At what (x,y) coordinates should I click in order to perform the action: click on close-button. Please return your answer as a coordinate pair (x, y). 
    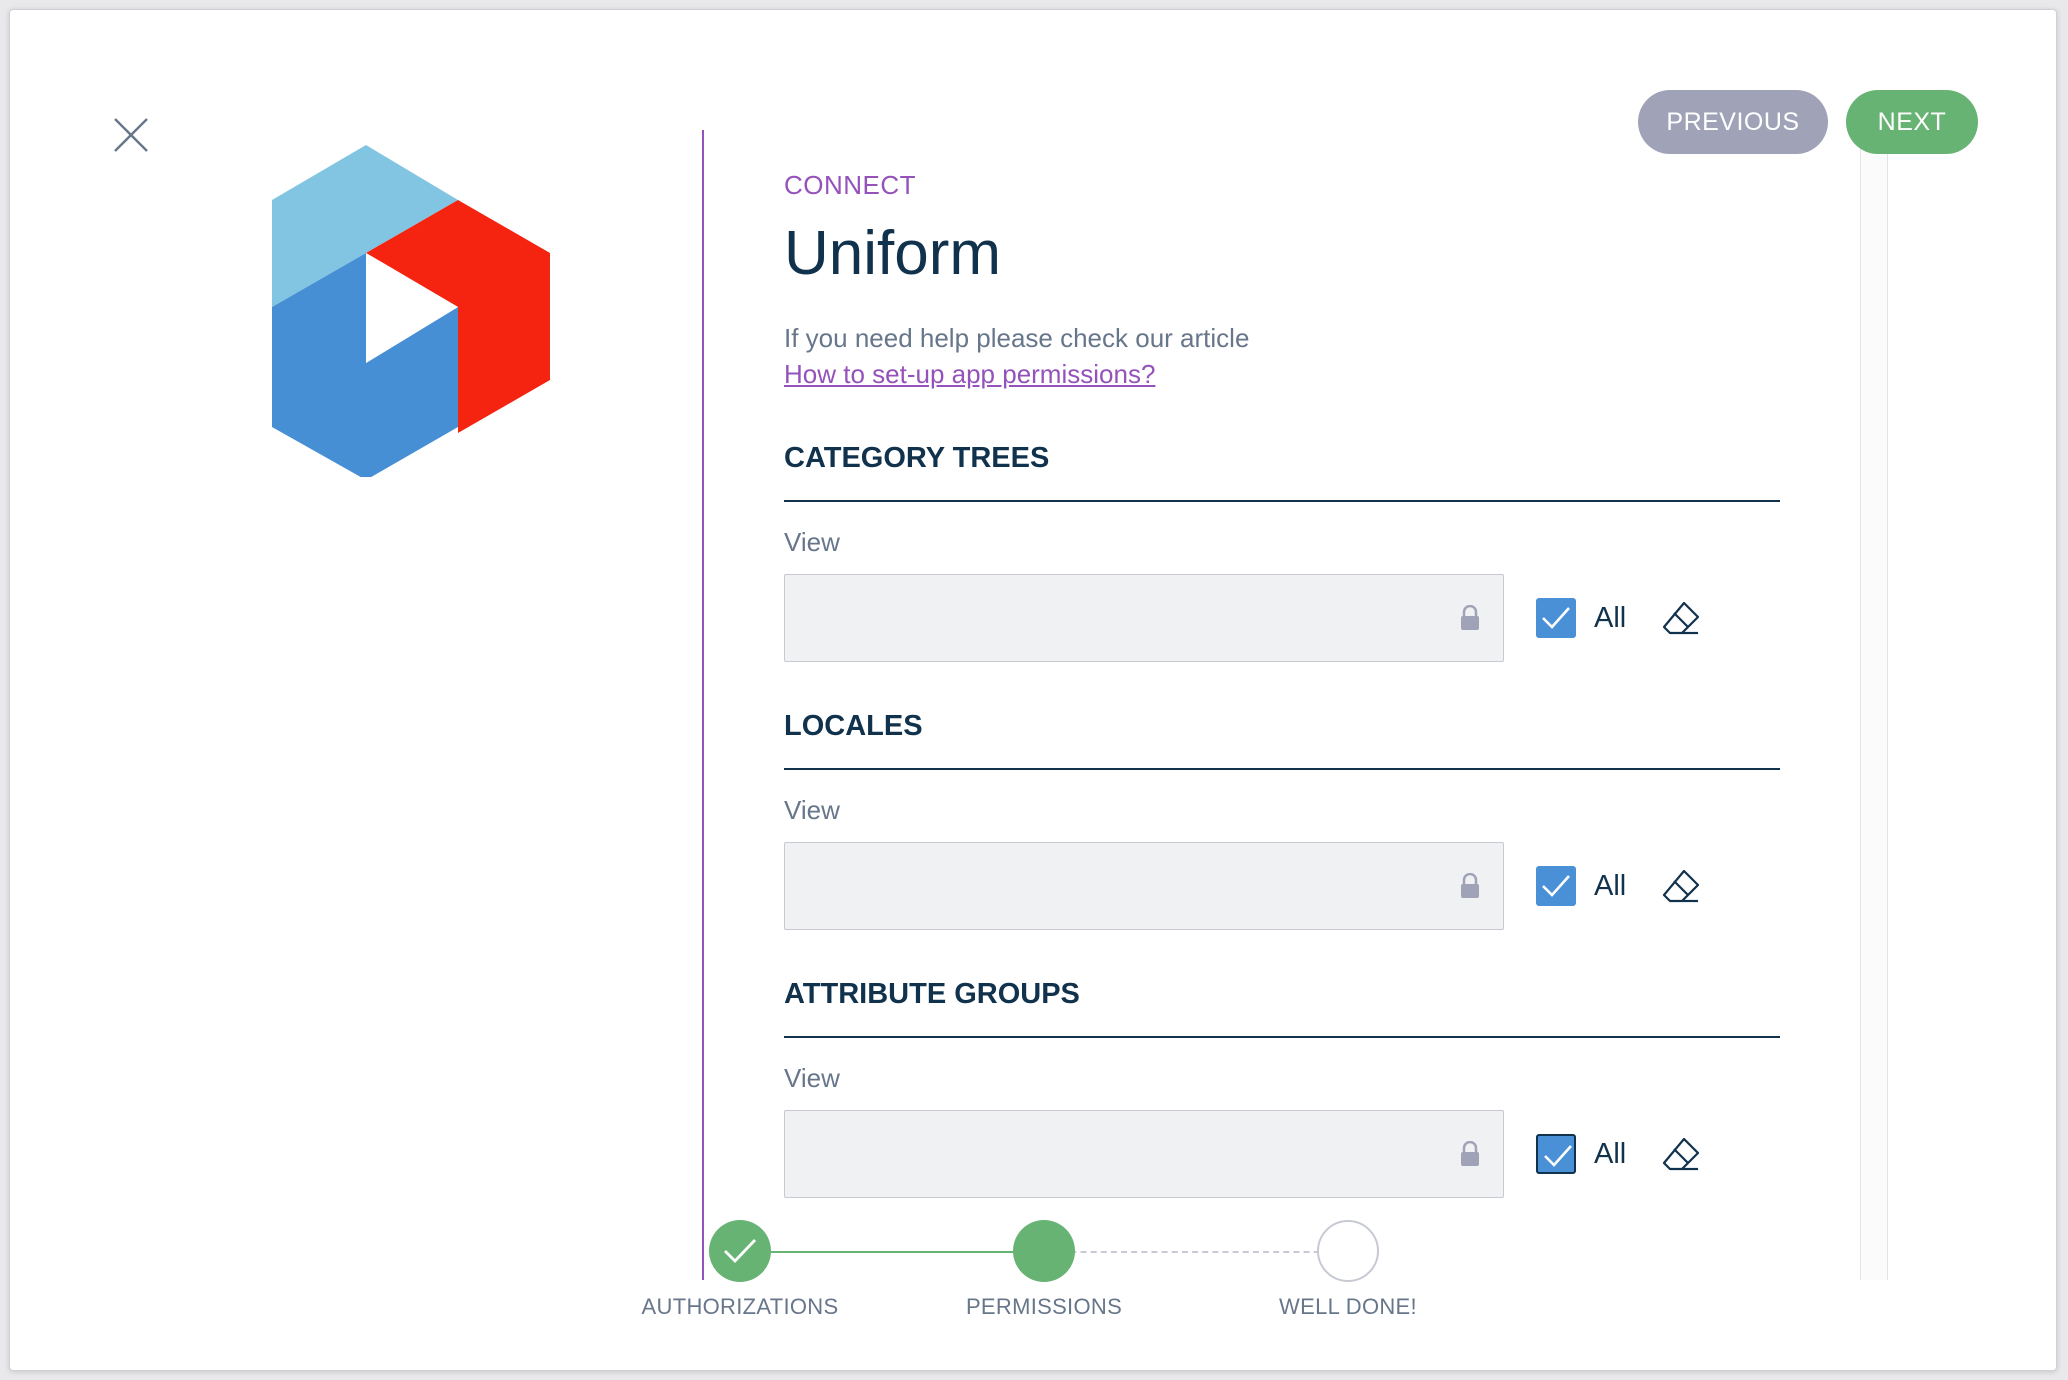
    Looking at the image, I should click on (131, 135).